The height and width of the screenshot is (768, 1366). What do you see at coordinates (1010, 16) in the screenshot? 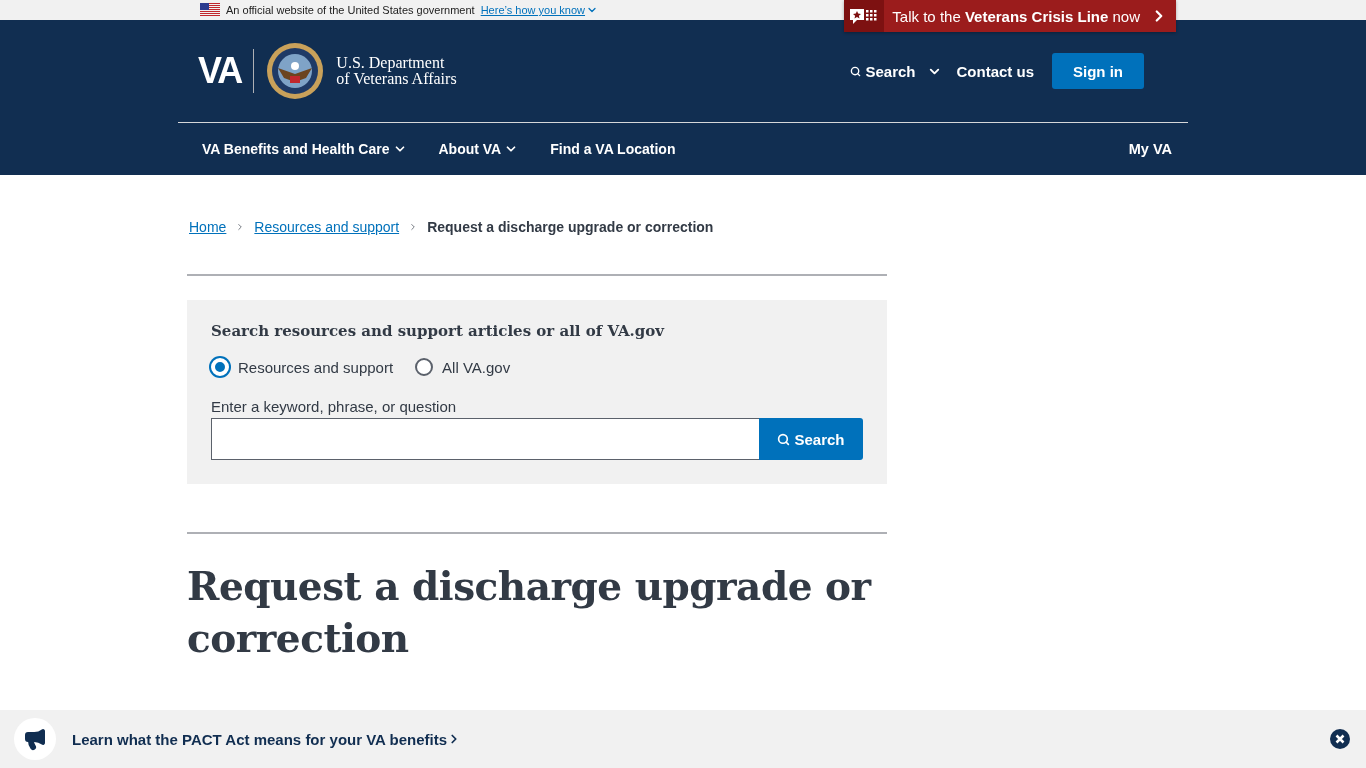
I see `crisis-line-link: Talk to the Veterans Crisis Line now` at bounding box center [1010, 16].